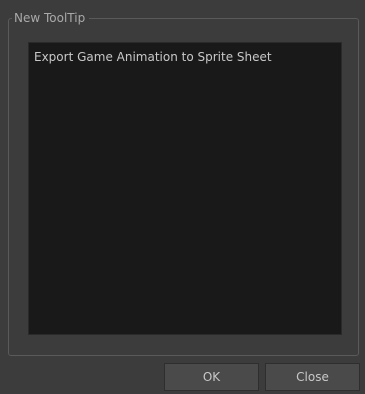 This screenshot has width=365, height=394. I want to click on ok-button: OK, so click(211, 377).